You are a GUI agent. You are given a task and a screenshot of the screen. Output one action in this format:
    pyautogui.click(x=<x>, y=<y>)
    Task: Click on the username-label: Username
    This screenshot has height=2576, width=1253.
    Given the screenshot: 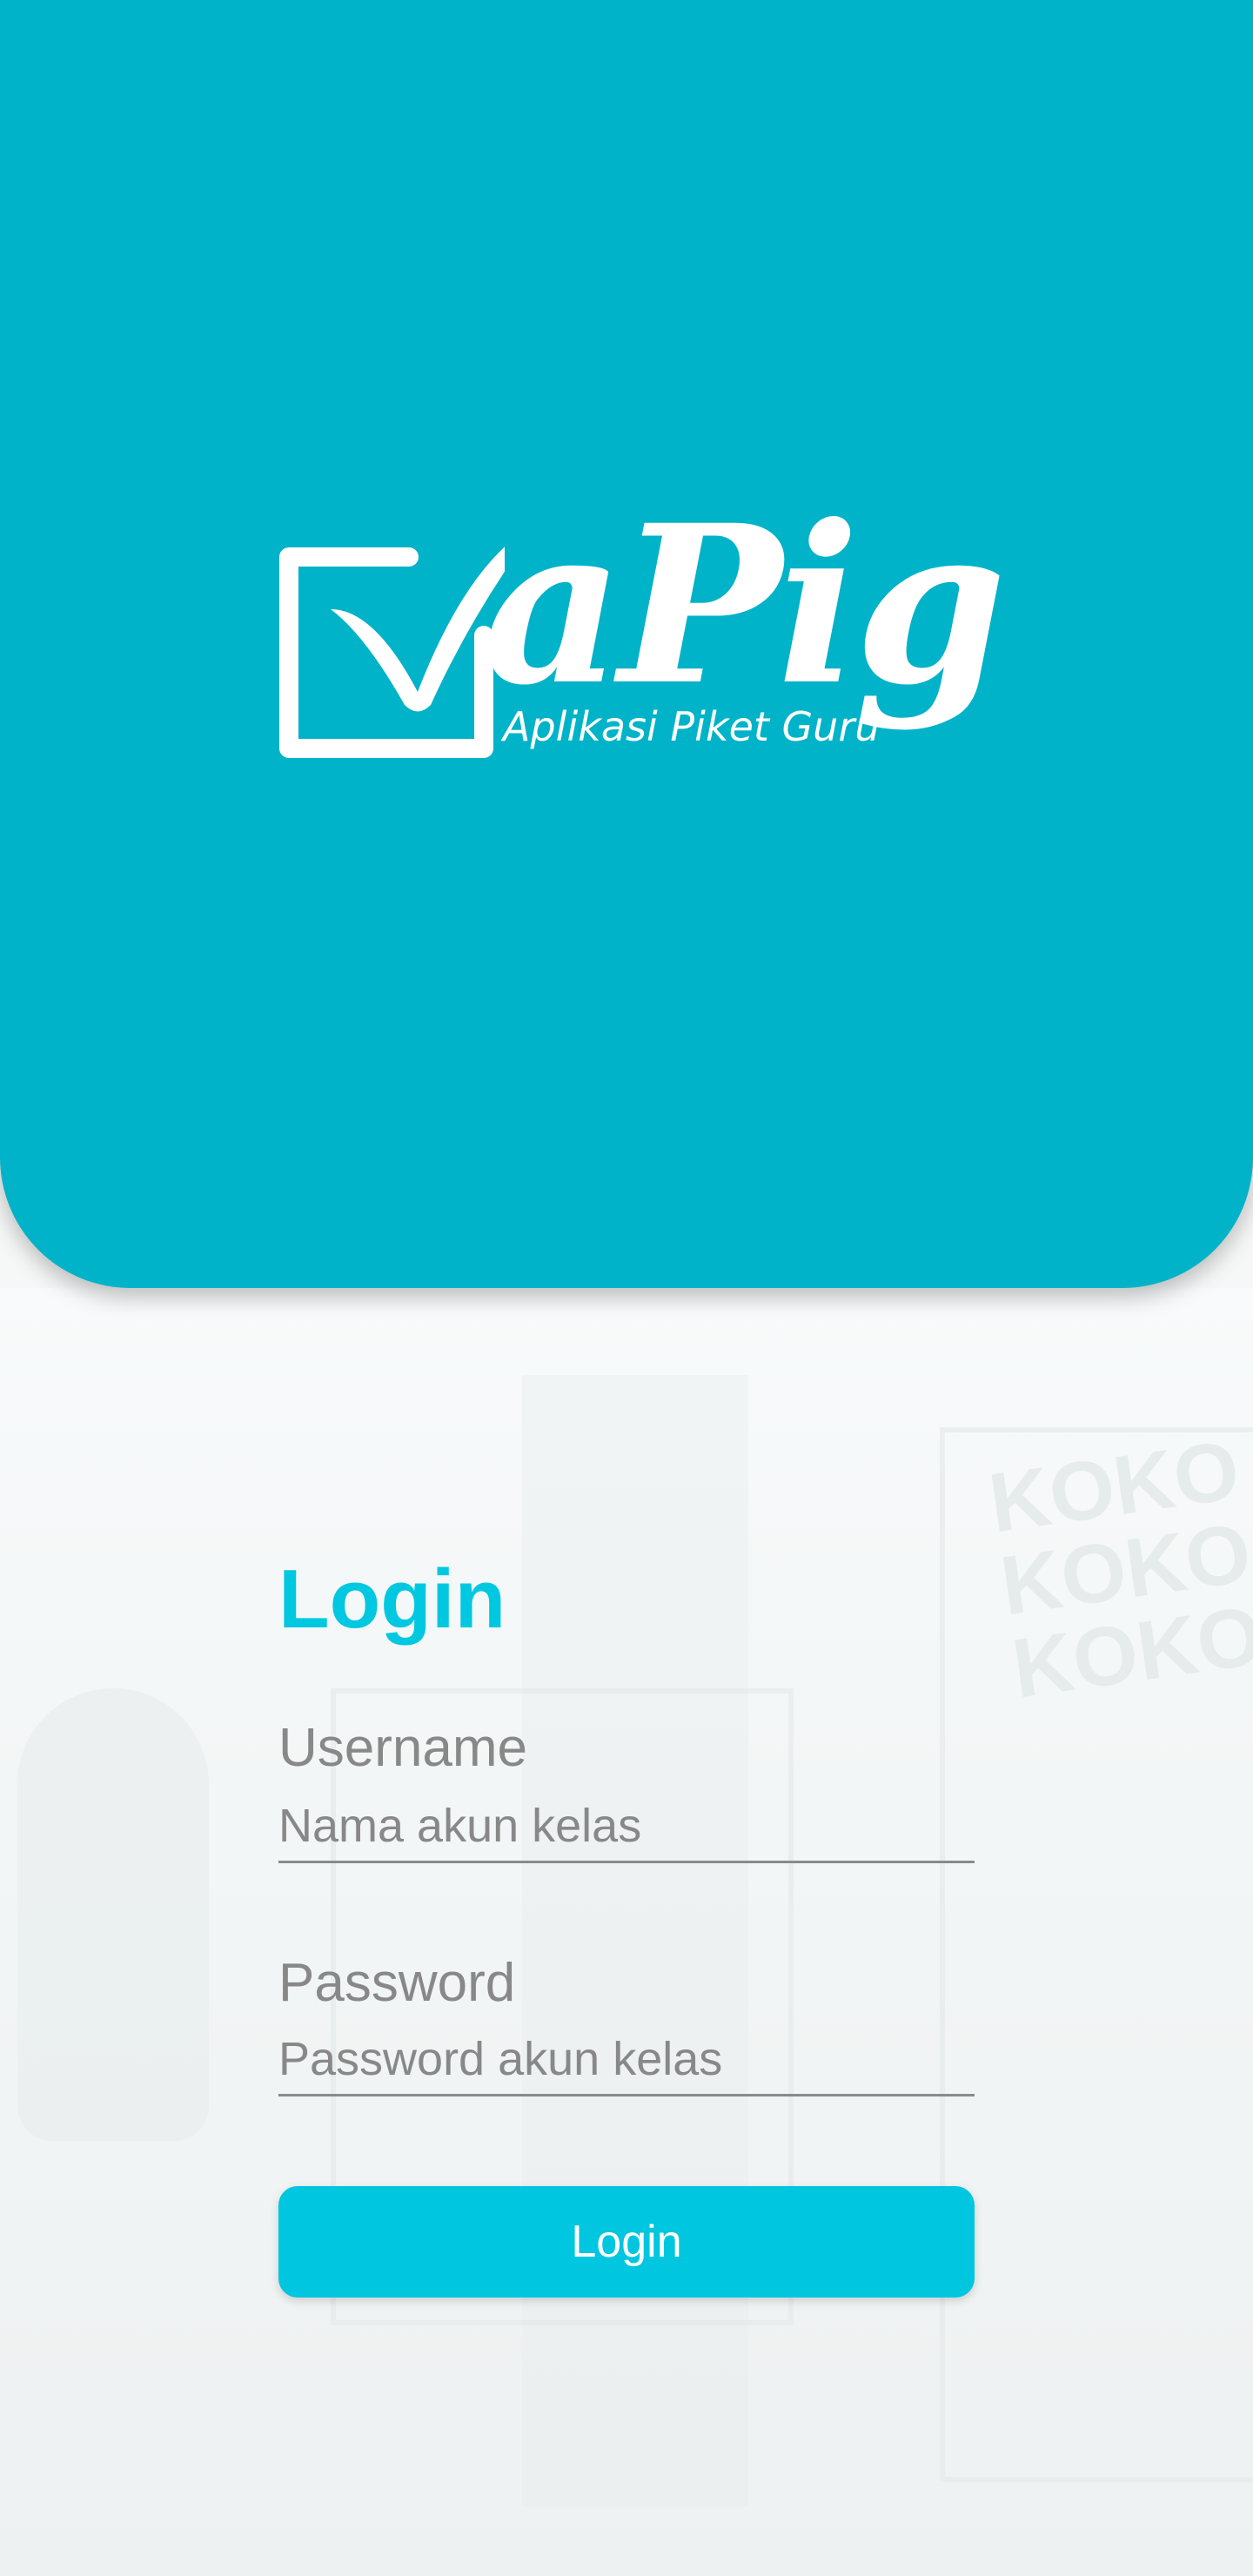 What is the action you would take?
    pyautogui.click(x=402, y=1748)
    